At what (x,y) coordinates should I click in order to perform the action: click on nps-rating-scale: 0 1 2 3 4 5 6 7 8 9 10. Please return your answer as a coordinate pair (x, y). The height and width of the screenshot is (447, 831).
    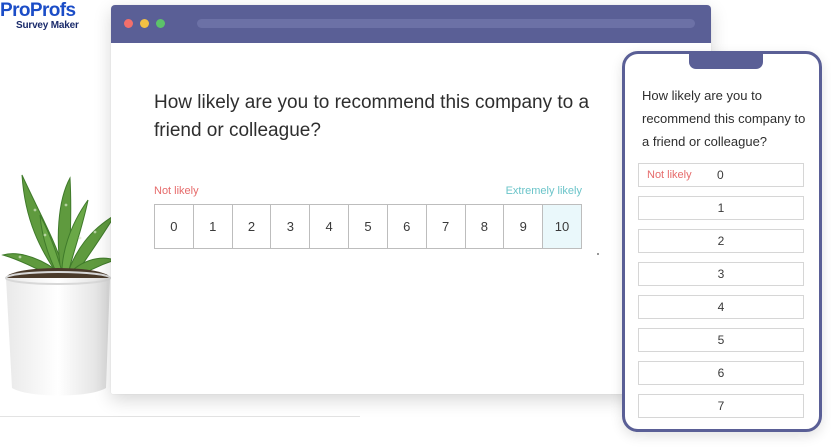
    Looking at the image, I should click on (368, 226).